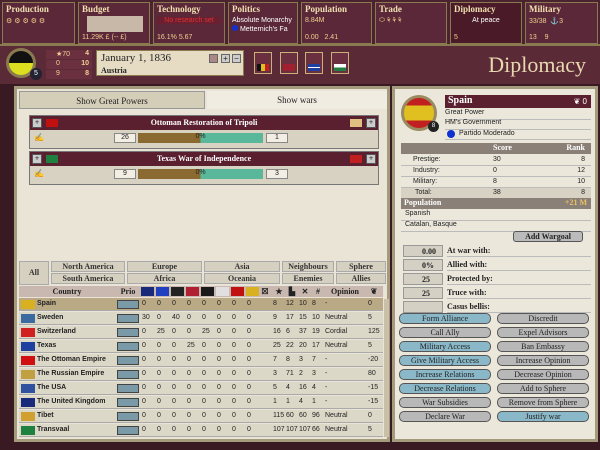 The height and width of the screenshot is (450, 600). I want to click on war-subsidies-button: War Subsidies, so click(445, 402).